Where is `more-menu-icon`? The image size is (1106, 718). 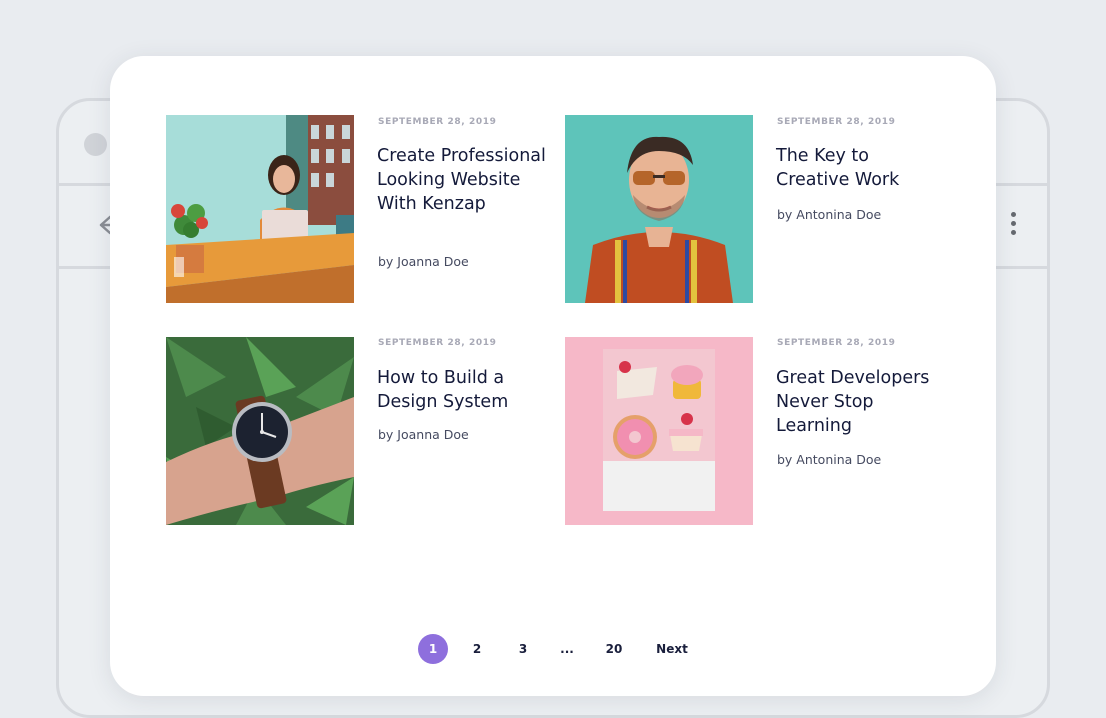
more-menu-icon is located at coordinates (1013, 226).